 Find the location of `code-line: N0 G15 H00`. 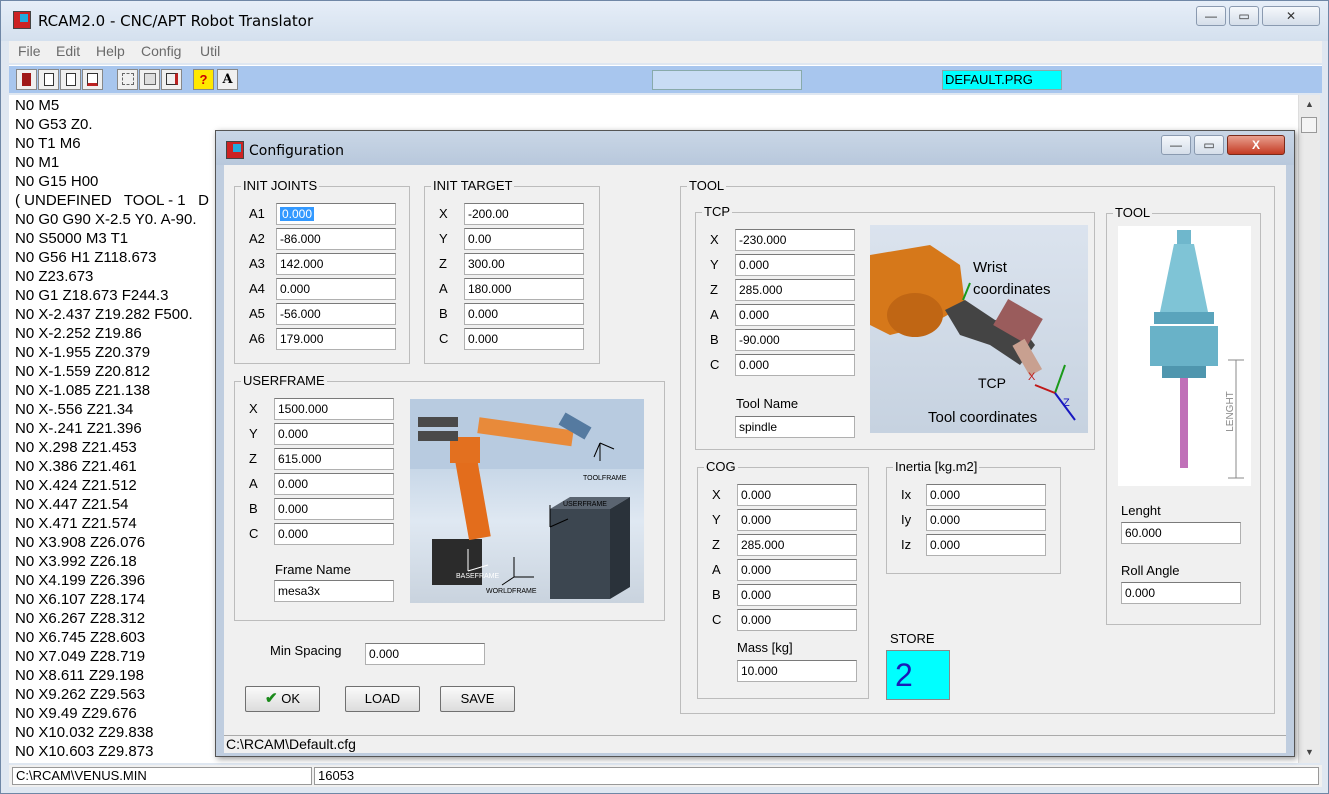

code-line: N0 G15 H00 is located at coordinates (57, 181).